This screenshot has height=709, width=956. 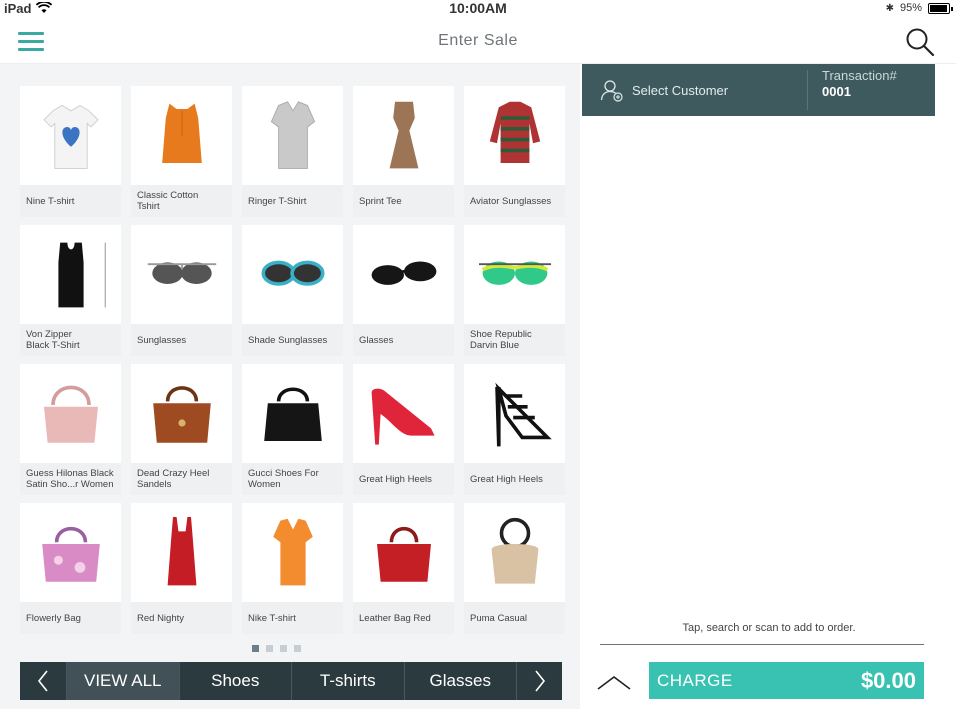 What do you see at coordinates (70, 340) in the screenshot?
I see `product-name: Von Zipper Black T-Shirt` at bounding box center [70, 340].